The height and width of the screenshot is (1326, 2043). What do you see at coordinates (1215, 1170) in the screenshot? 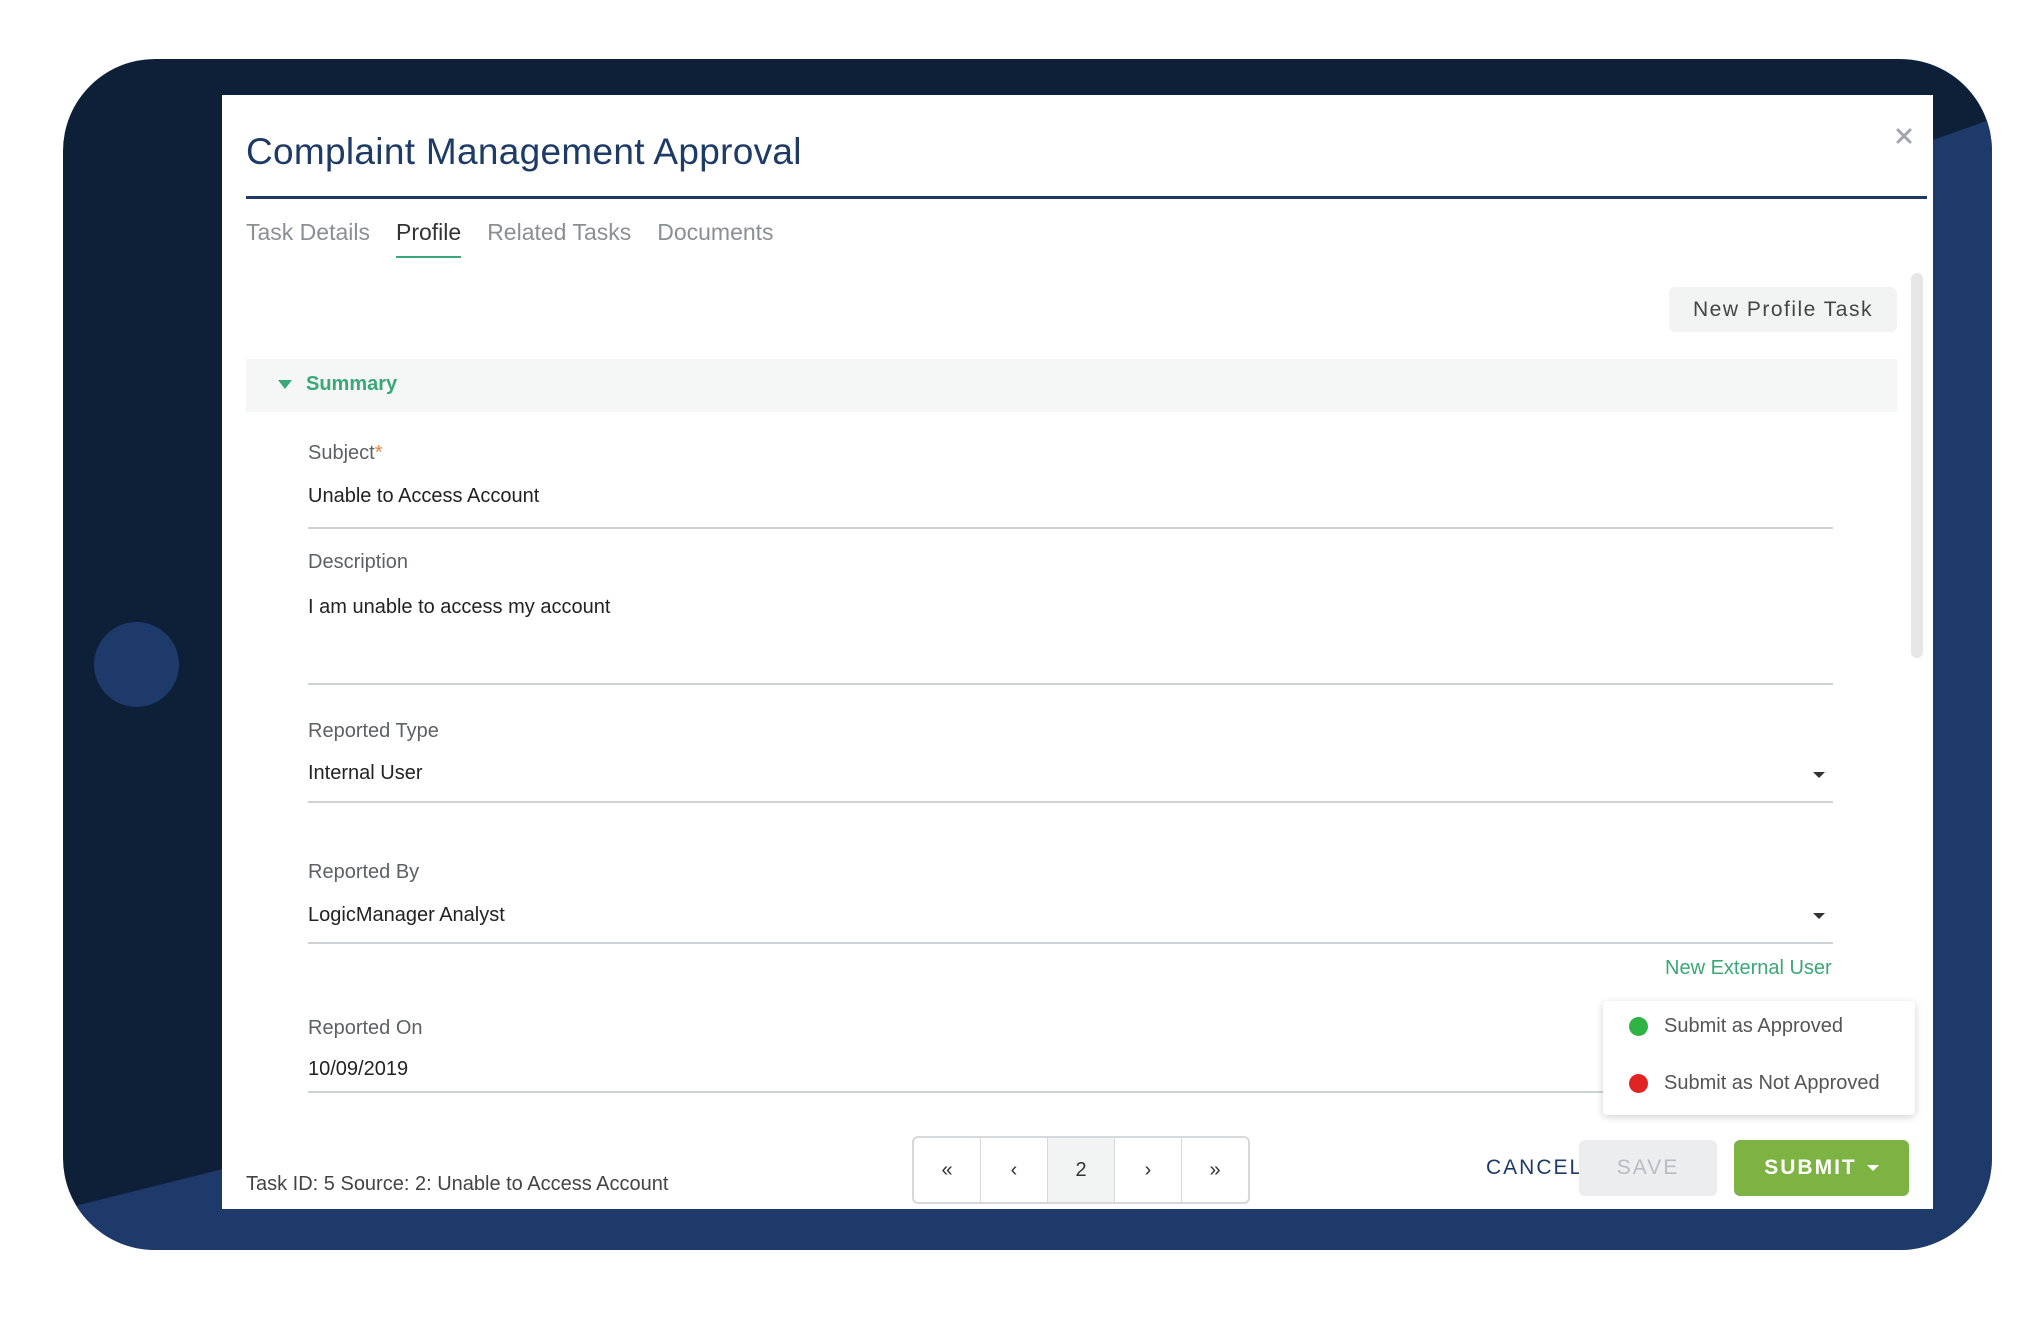
I see `last-page-button: »` at bounding box center [1215, 1170].